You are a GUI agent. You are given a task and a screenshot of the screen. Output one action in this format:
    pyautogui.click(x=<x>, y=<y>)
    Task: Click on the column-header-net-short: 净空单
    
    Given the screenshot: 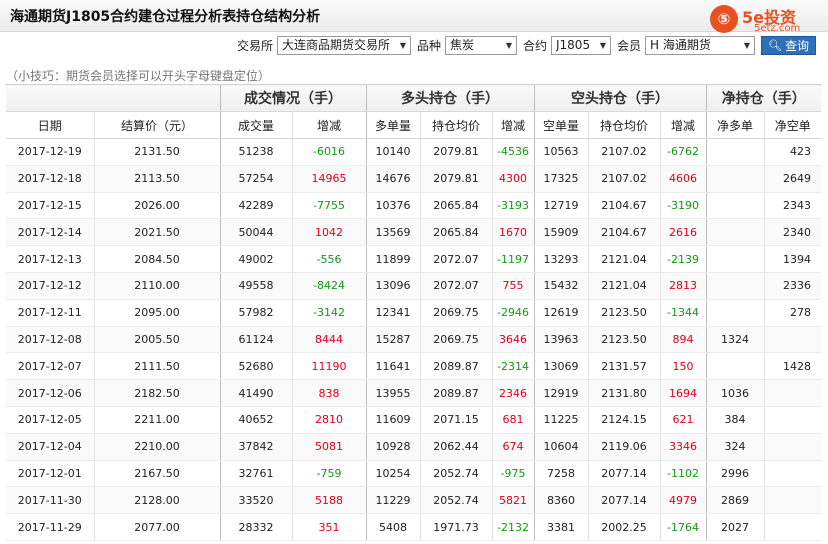 What is the action you would take?
    pyautogui.click(x=792, y=125)
    